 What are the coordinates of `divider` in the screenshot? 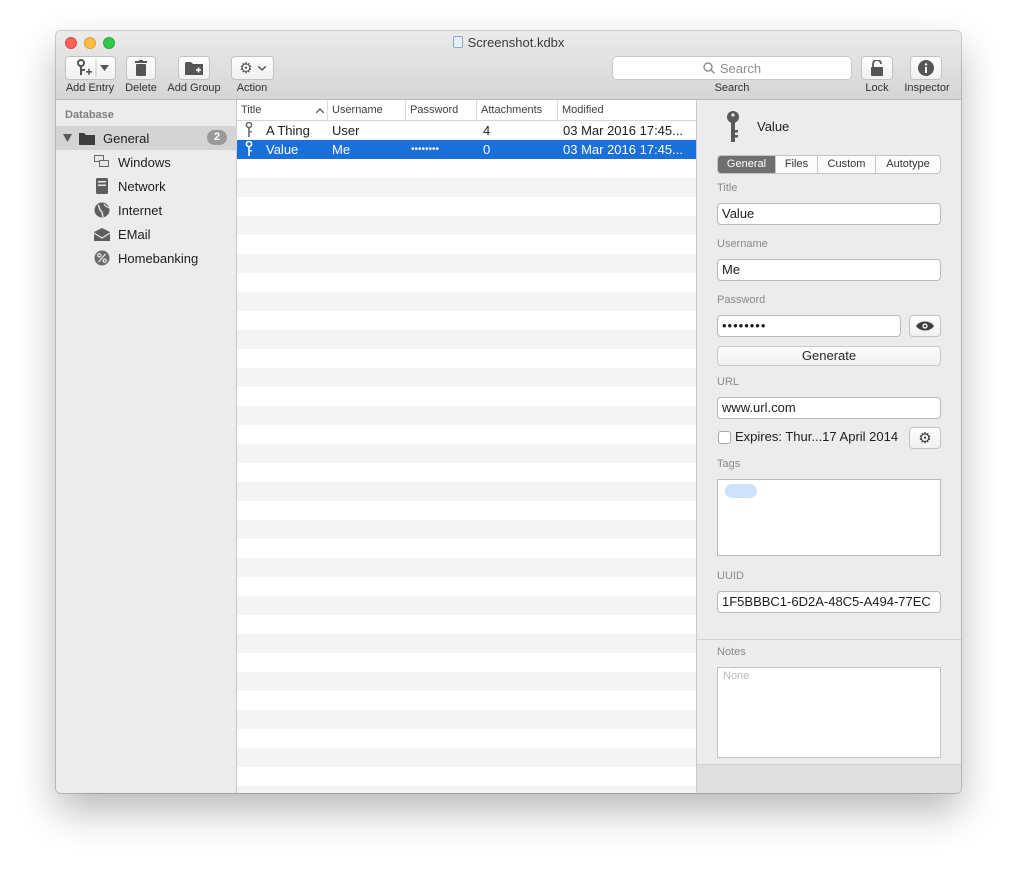 It's located at (829, 639).